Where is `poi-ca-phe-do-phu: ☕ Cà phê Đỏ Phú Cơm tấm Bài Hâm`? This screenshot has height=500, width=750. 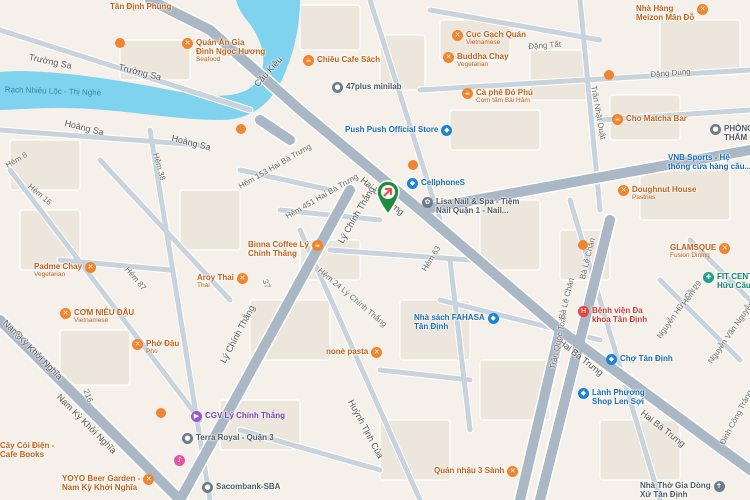
poi-ca-phe-do-phu: ☕ Cà phê Đỏ Phú Cơm tấm Bài Hâm is located at coordinates (497, 96).